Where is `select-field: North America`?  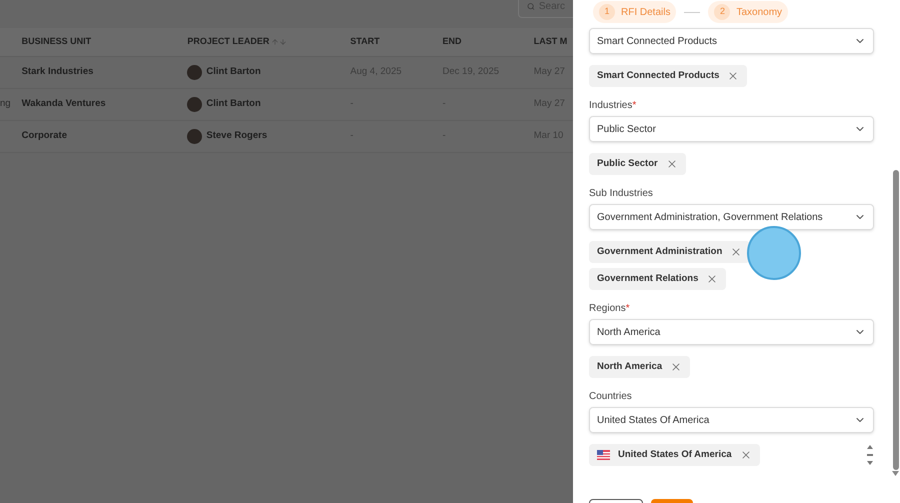 select-field: North America is located at coordinates (731, 332).